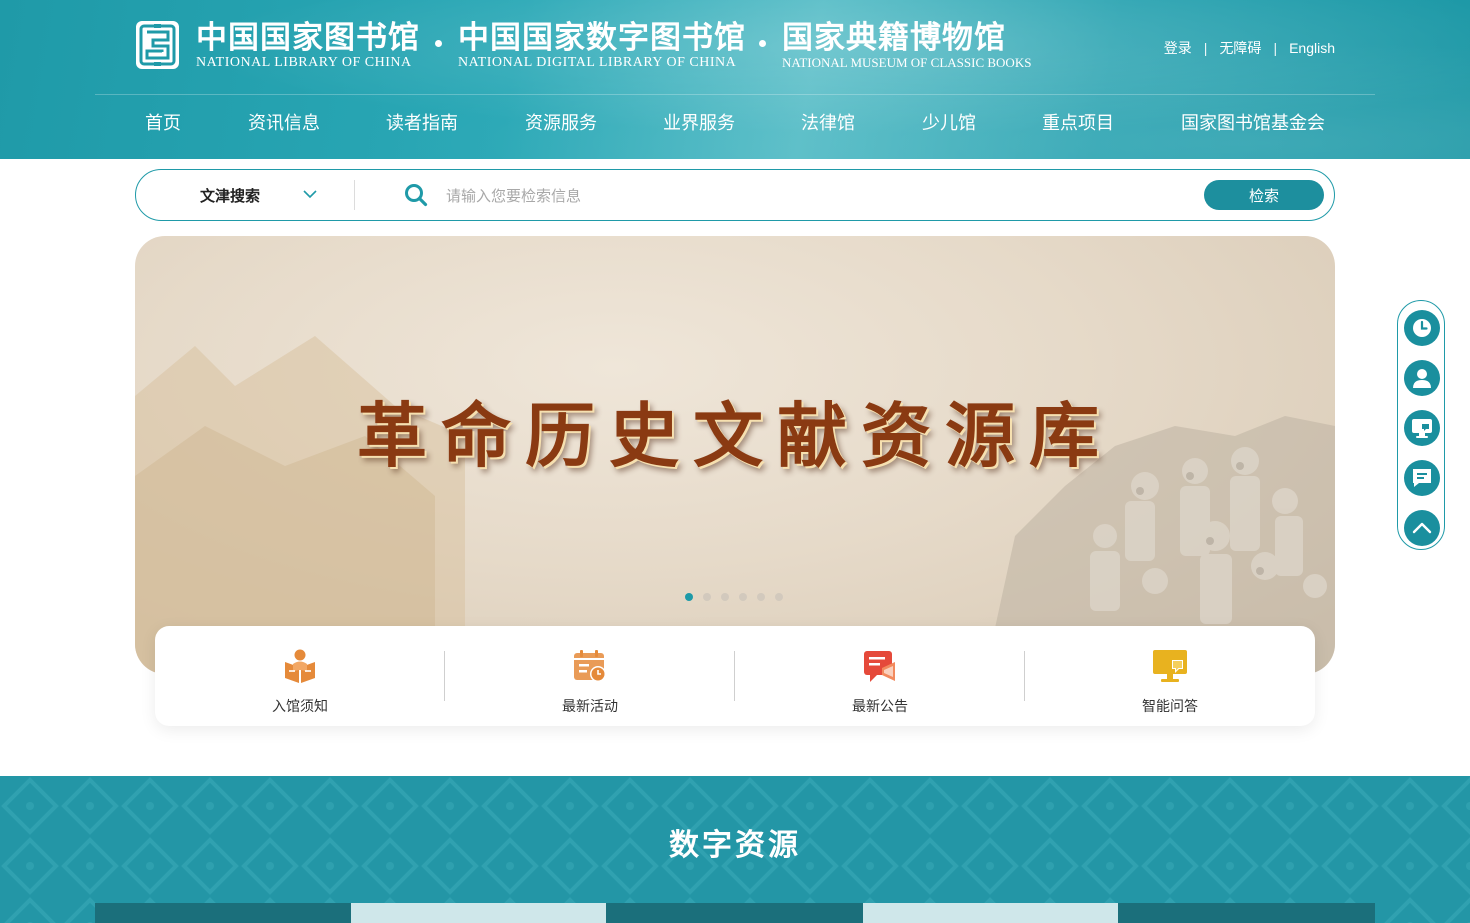 This screenshot has width=1470, height=923. What do you see at coordinates (230, 195) in the screenshot?
I see `search-type-select: 文津搜索` at bounding box center [230, 195].